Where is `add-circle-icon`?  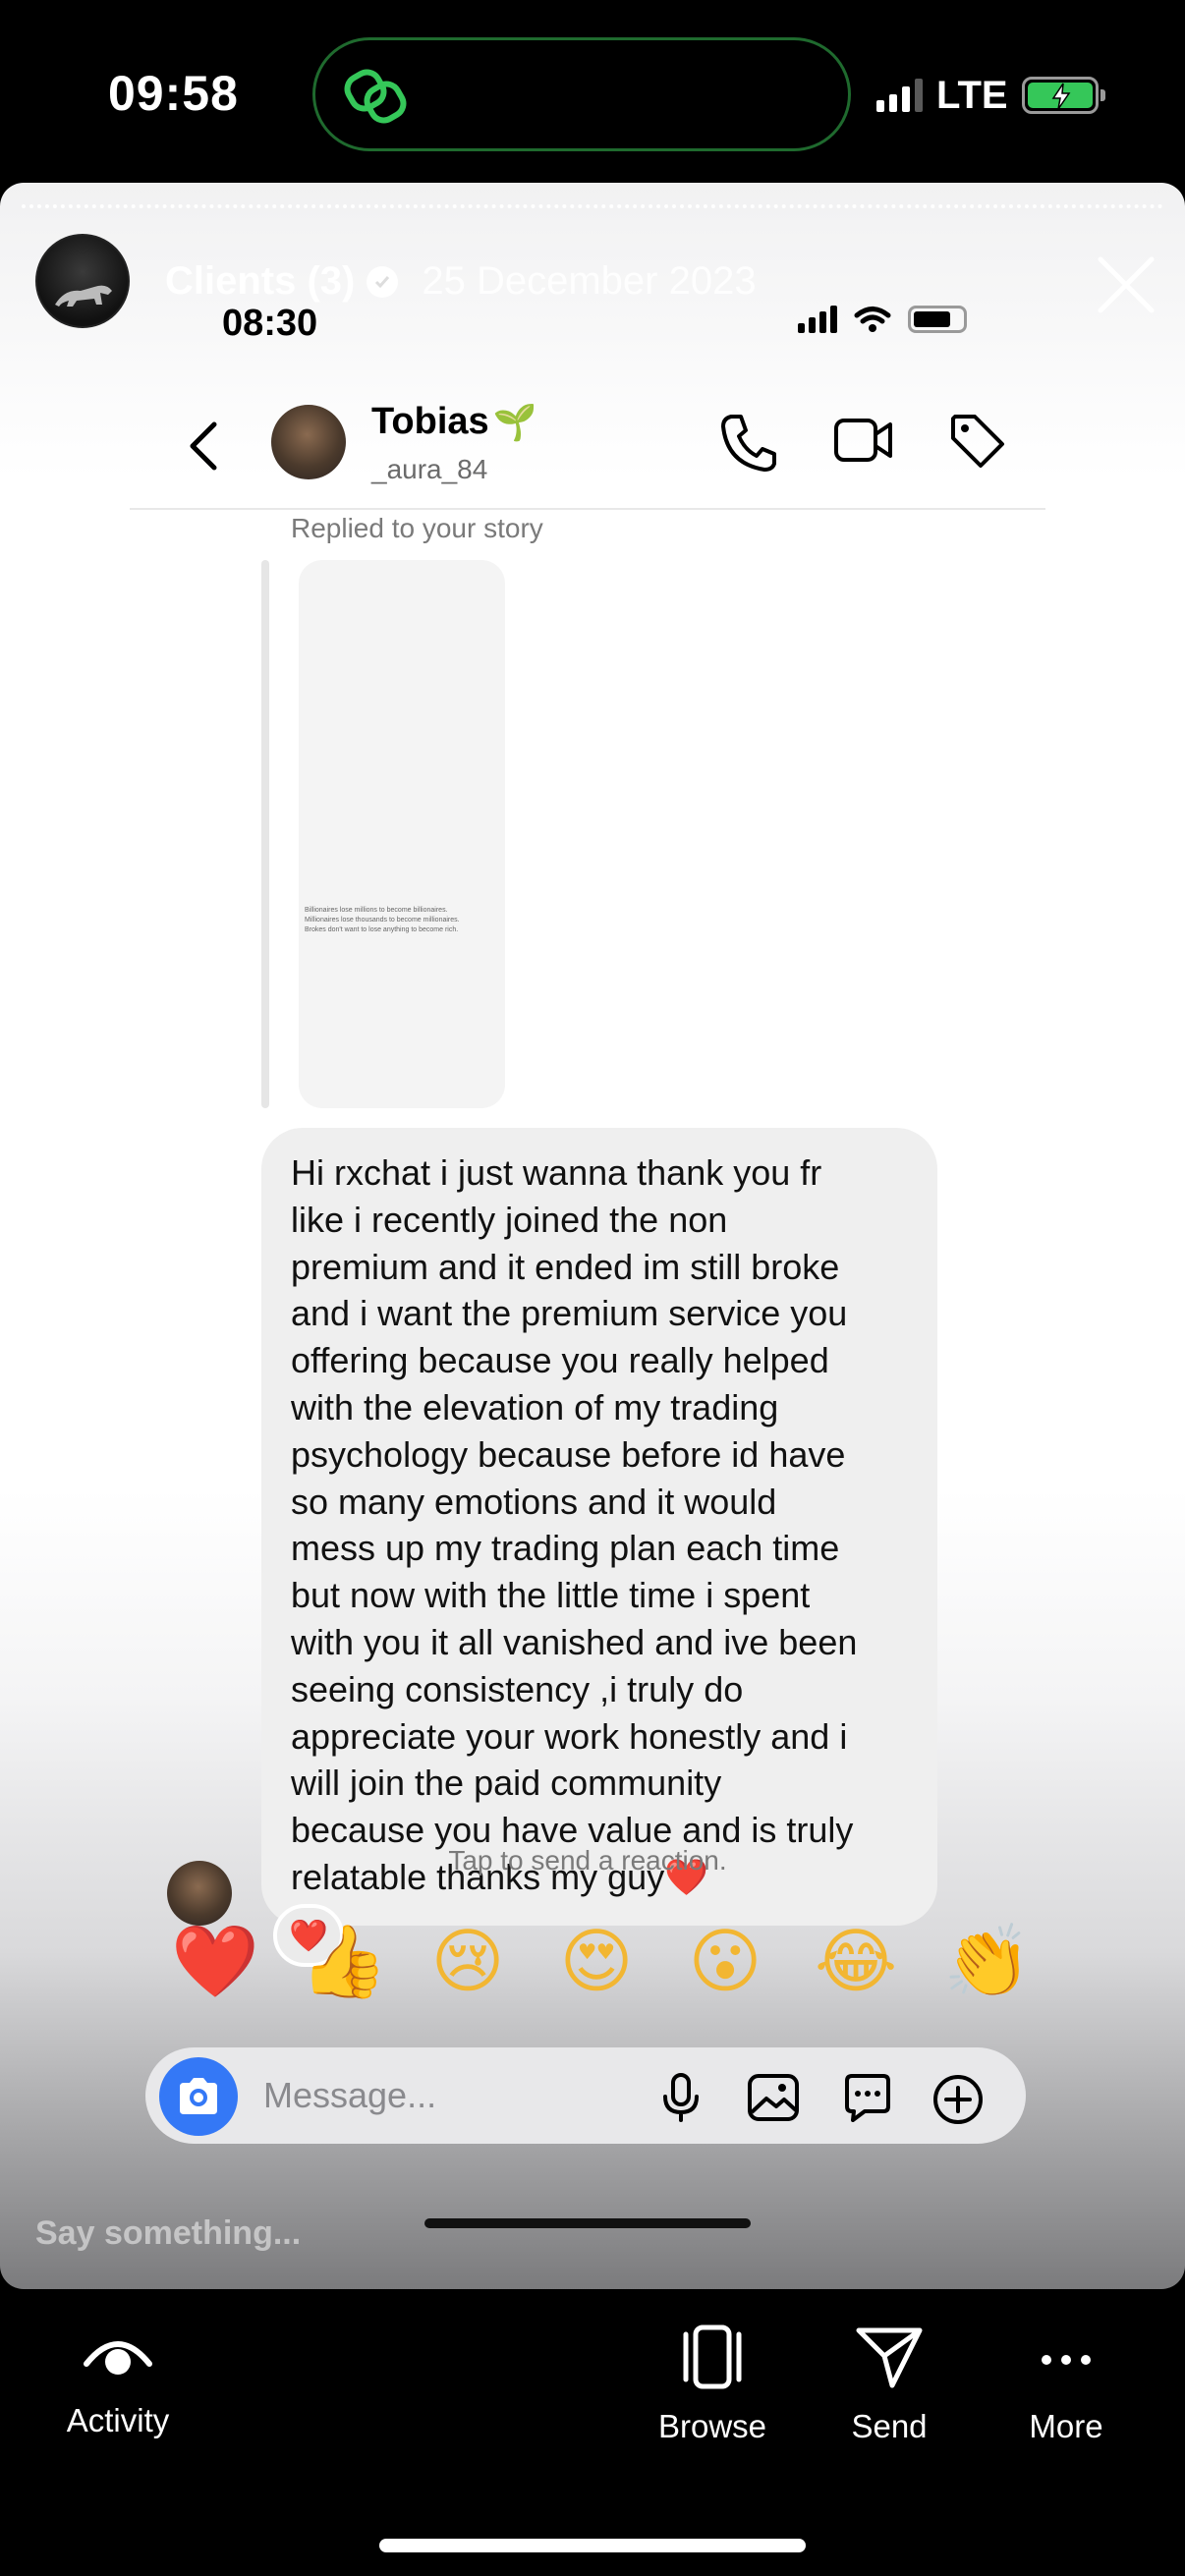 add-circle-icon is located at coordinates (958, 2099).